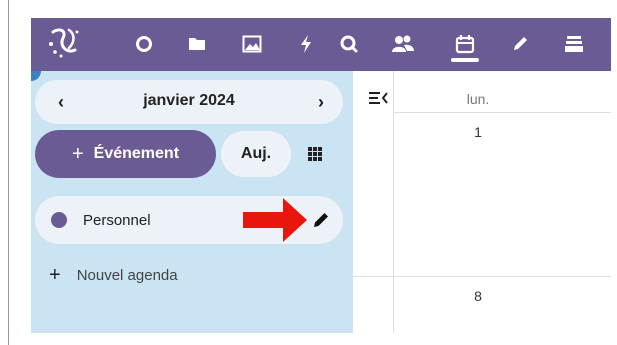 Image resolution: width=617 pixels, height=345 pixels. I want to click on next-month-button: ›, so click(321, 102).